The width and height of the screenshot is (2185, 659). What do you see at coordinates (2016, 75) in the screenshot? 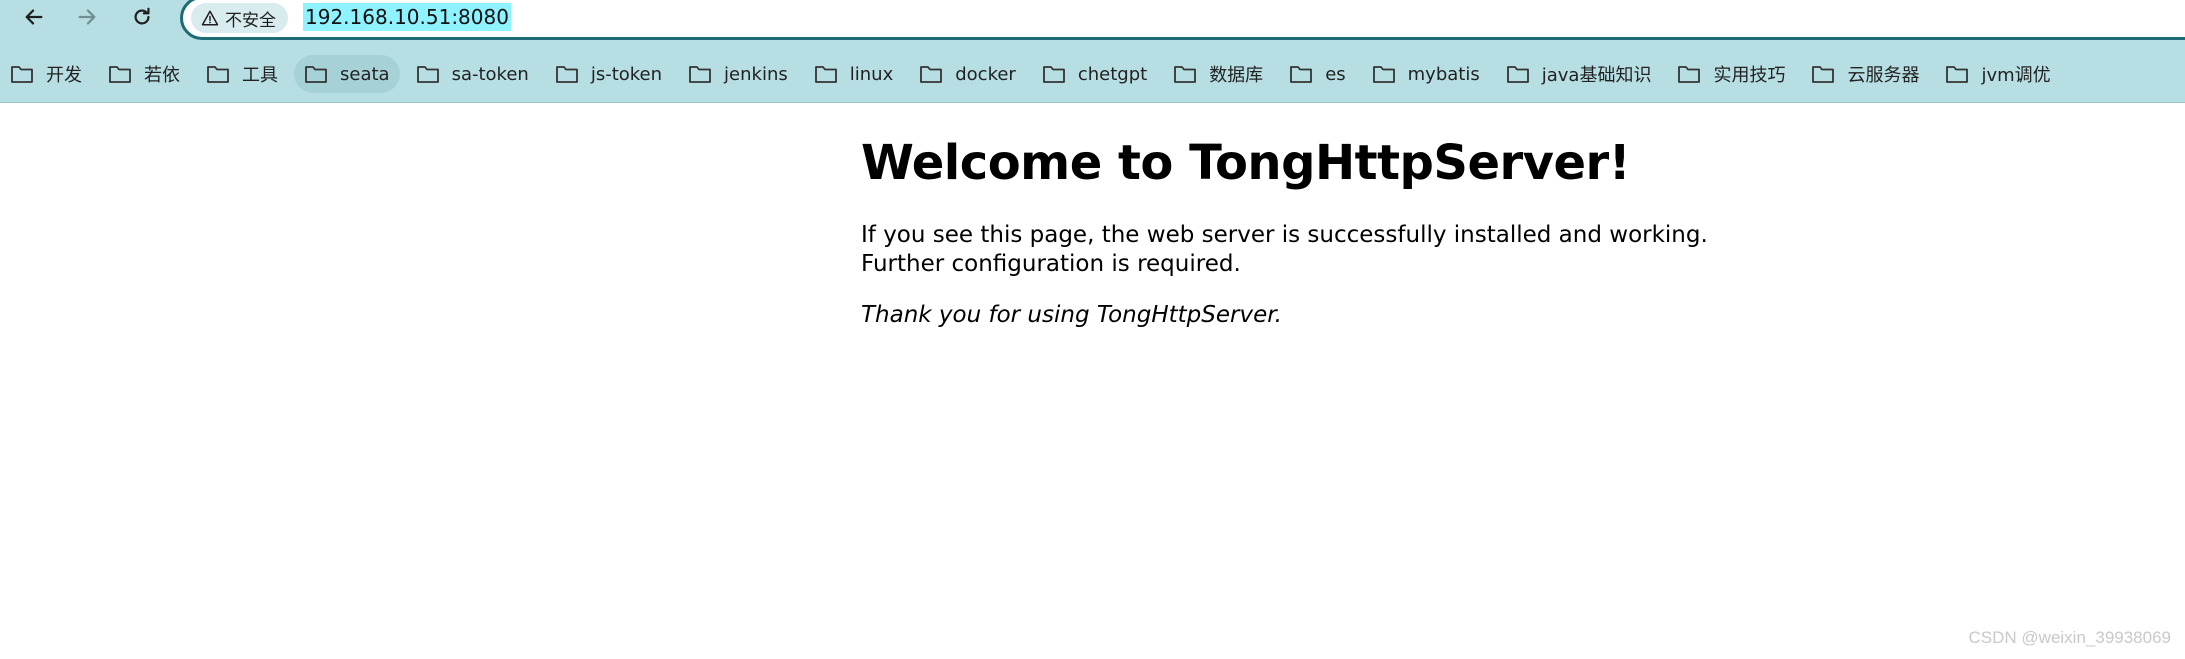
I see `bookmark-label: jvm调优` at bounding box center [2016, 75].